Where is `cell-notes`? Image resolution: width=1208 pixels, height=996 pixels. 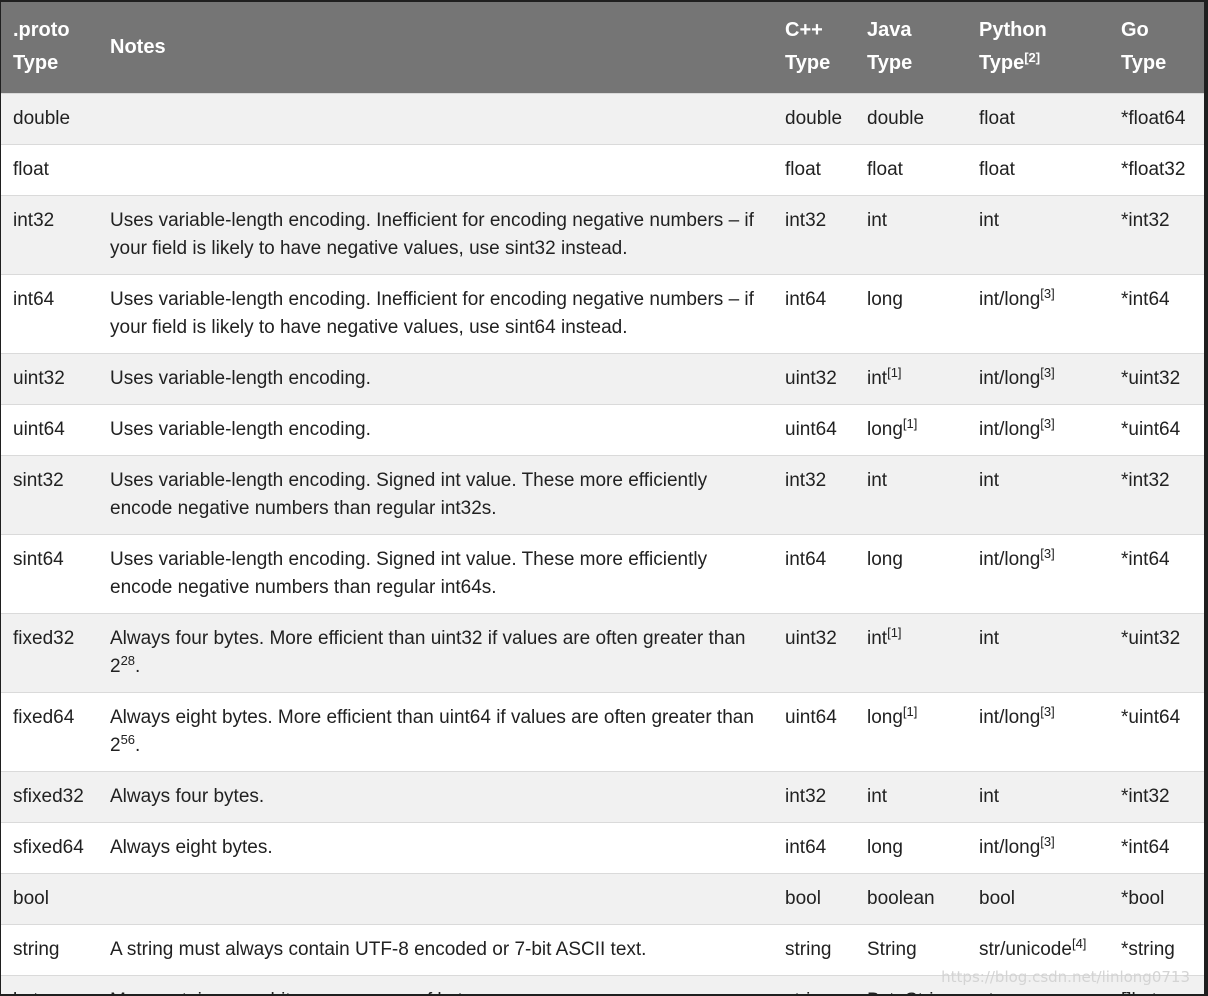
cell-notes is located at coordinates (435, 169).